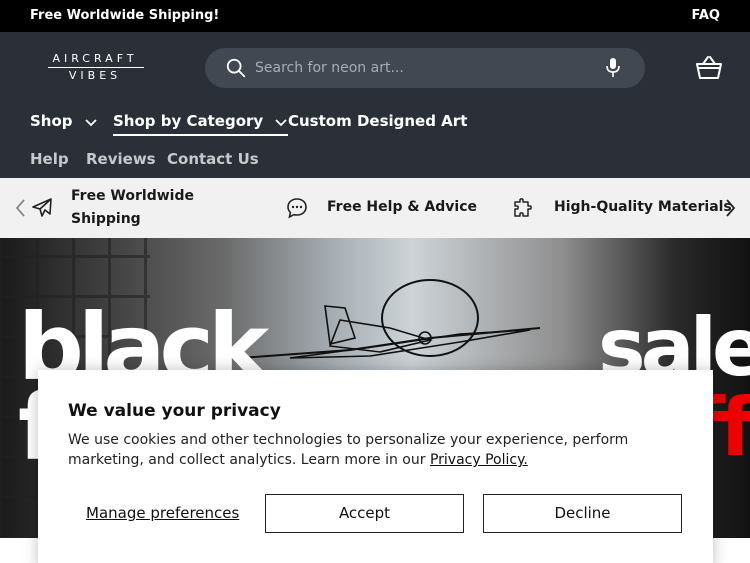 The image size is (750, 563). Describe the element at coordinates (213, 159) in the screenshot. I see `nav-contact-us: Contact Us` at that location.